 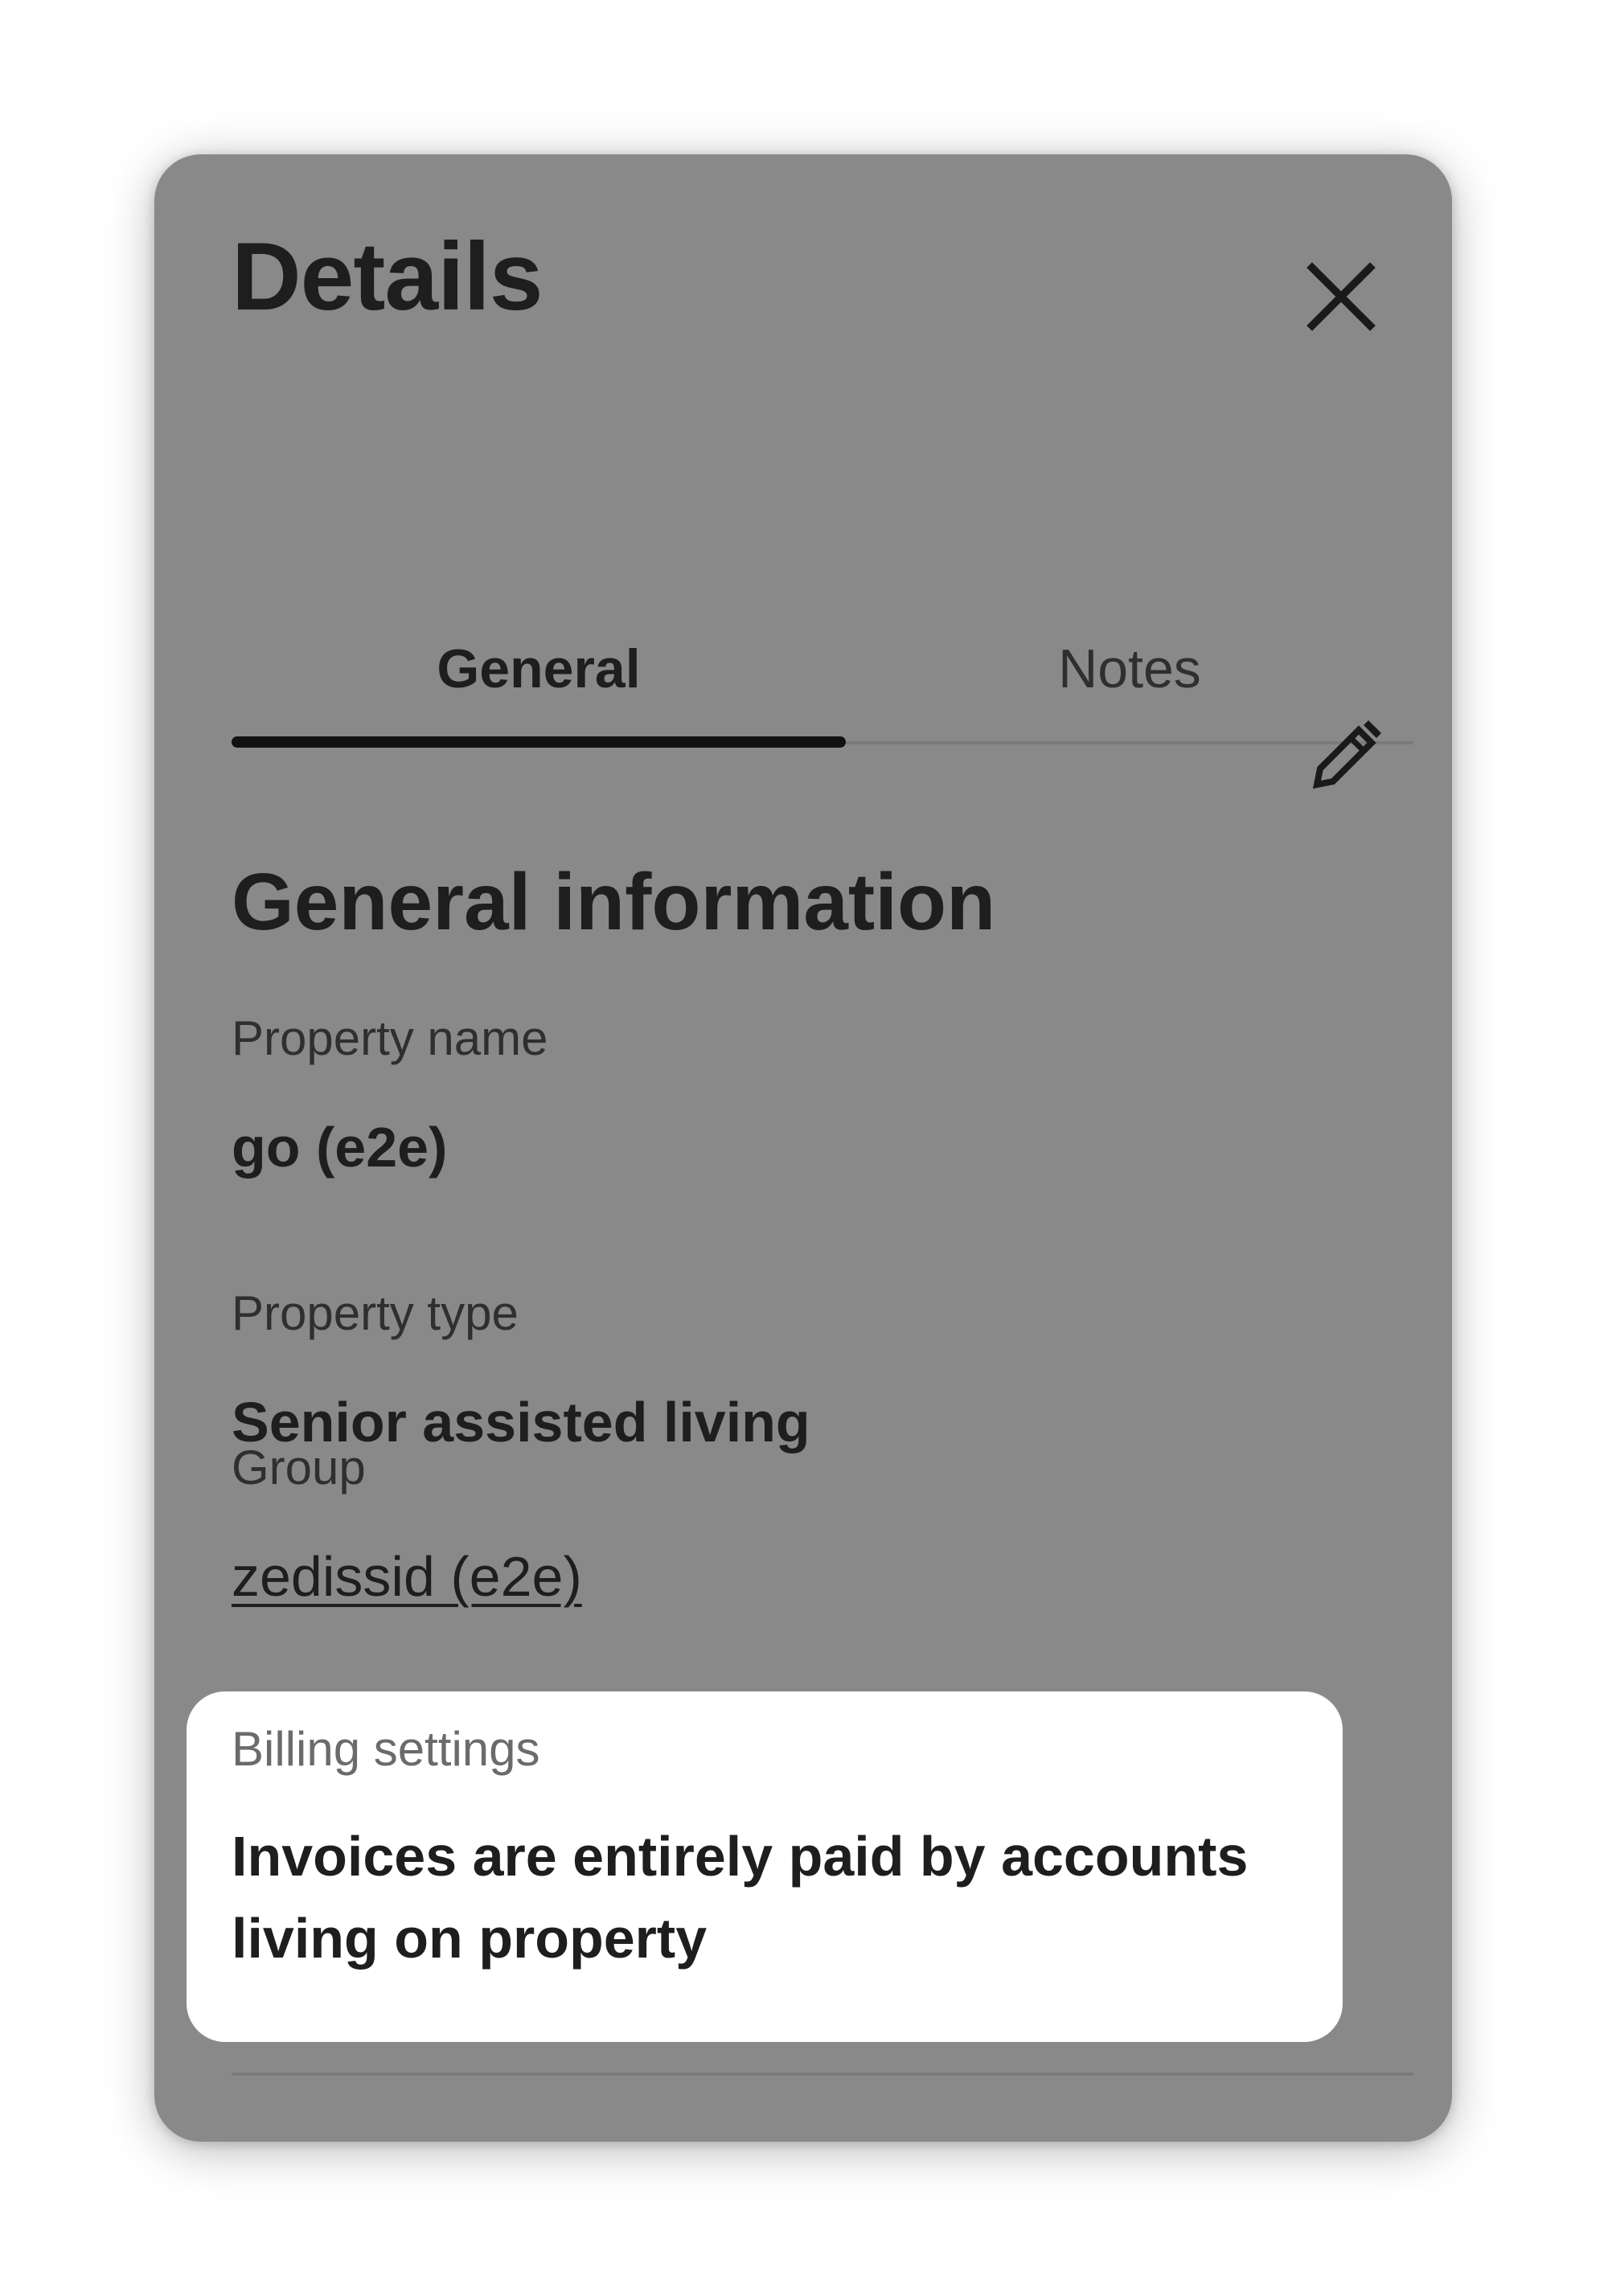 I want to click on tab-bar: General Notes, so click(x=822, y=668).